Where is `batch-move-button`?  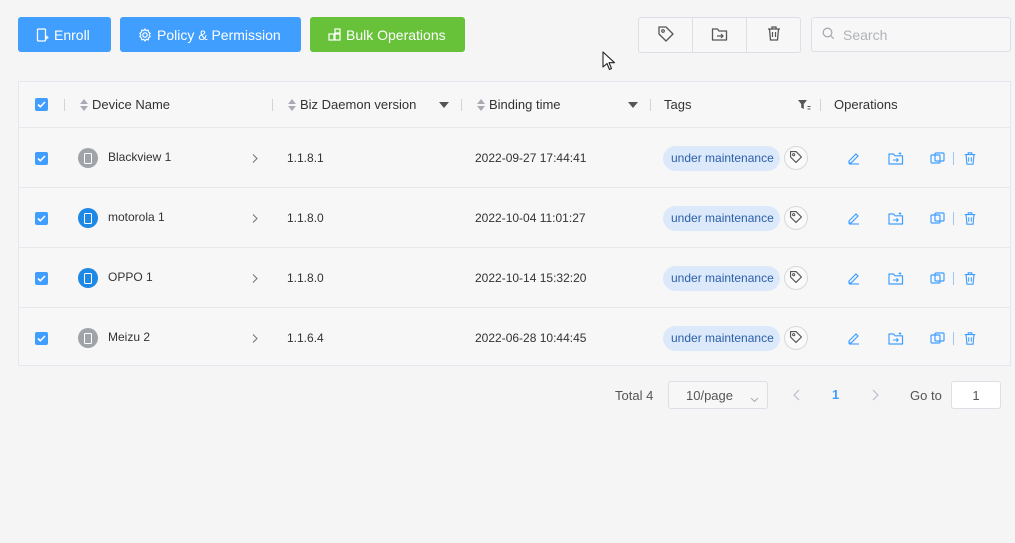
batch-move-button is located at coordinates (720, 35).